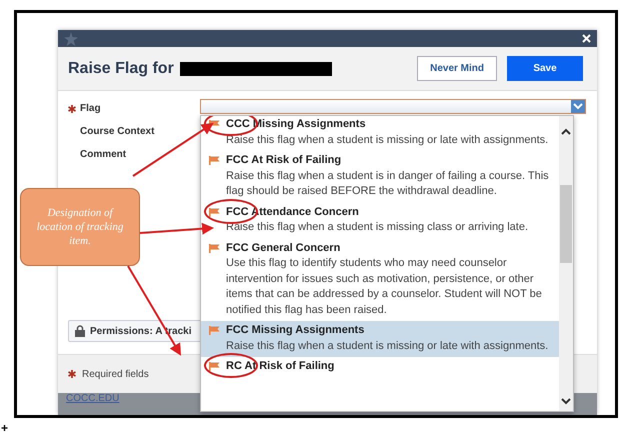 This screenshot has height=435, width=629. Describe the element at coordinates (578, 106) in the screenshot. I see `dropdown-caret-icon` at that location.